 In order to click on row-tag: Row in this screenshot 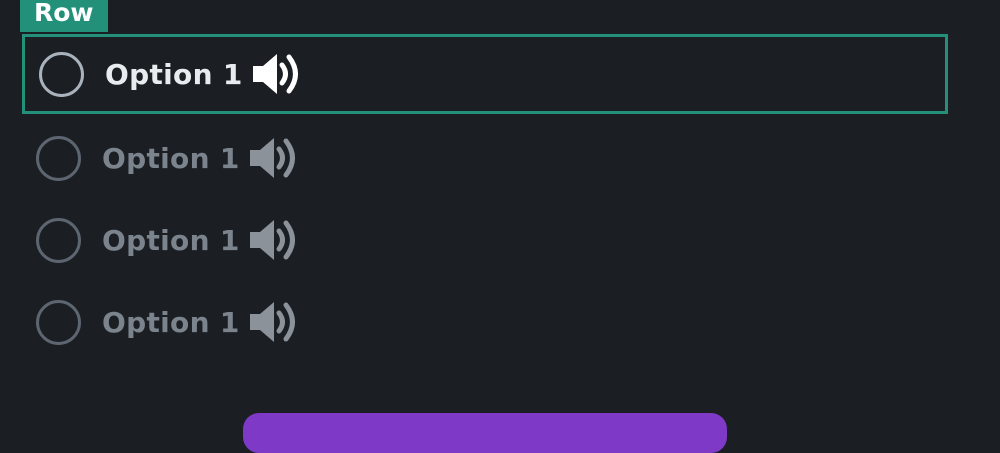, I will do `click(64, 16)`.